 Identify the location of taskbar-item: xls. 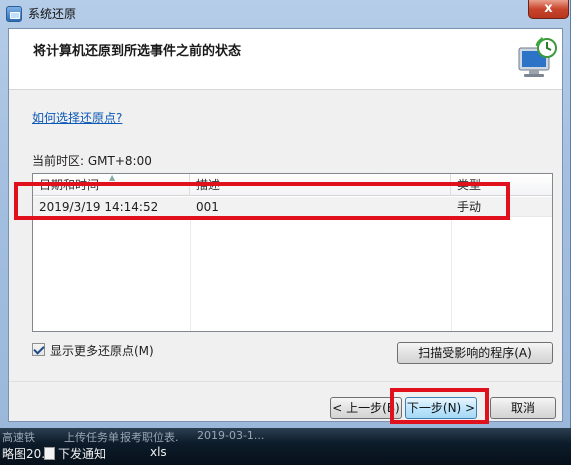
(158, 452).